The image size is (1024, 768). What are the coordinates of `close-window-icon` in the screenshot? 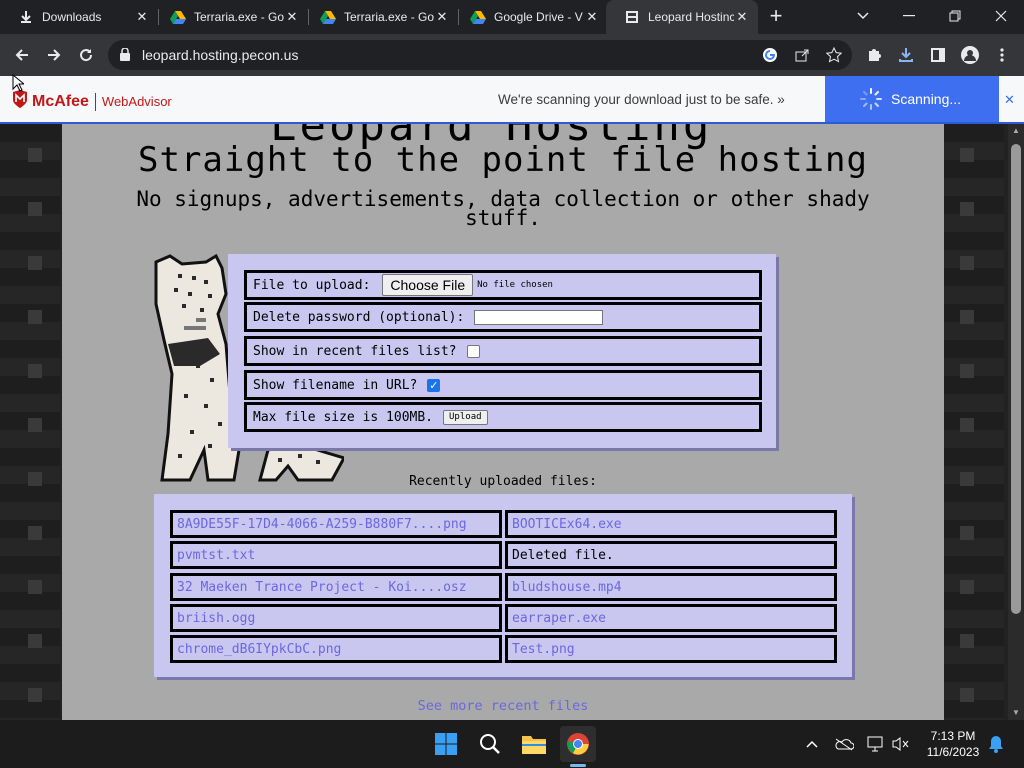 It's located at (1001, 16).